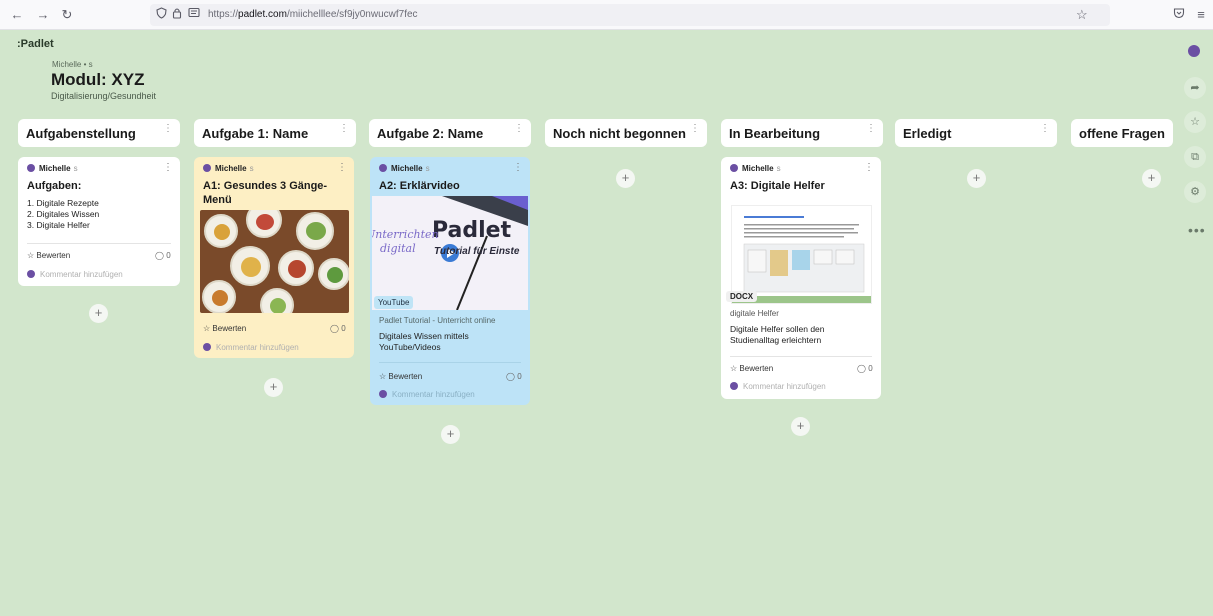 Image resolution: width=1213 pixels, height=616 pixels. I want to click on column-title: Aufgabenstellung, so click(81, 133).